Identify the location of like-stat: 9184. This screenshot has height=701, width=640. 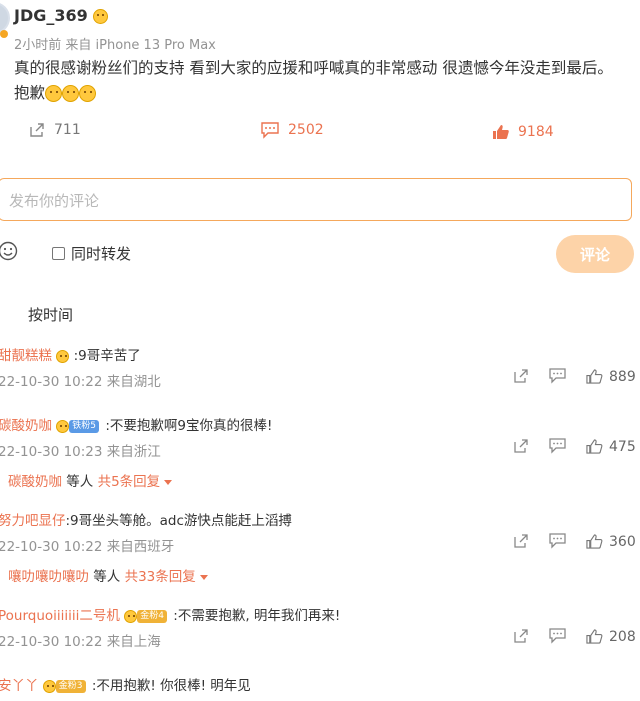
(523, 132).